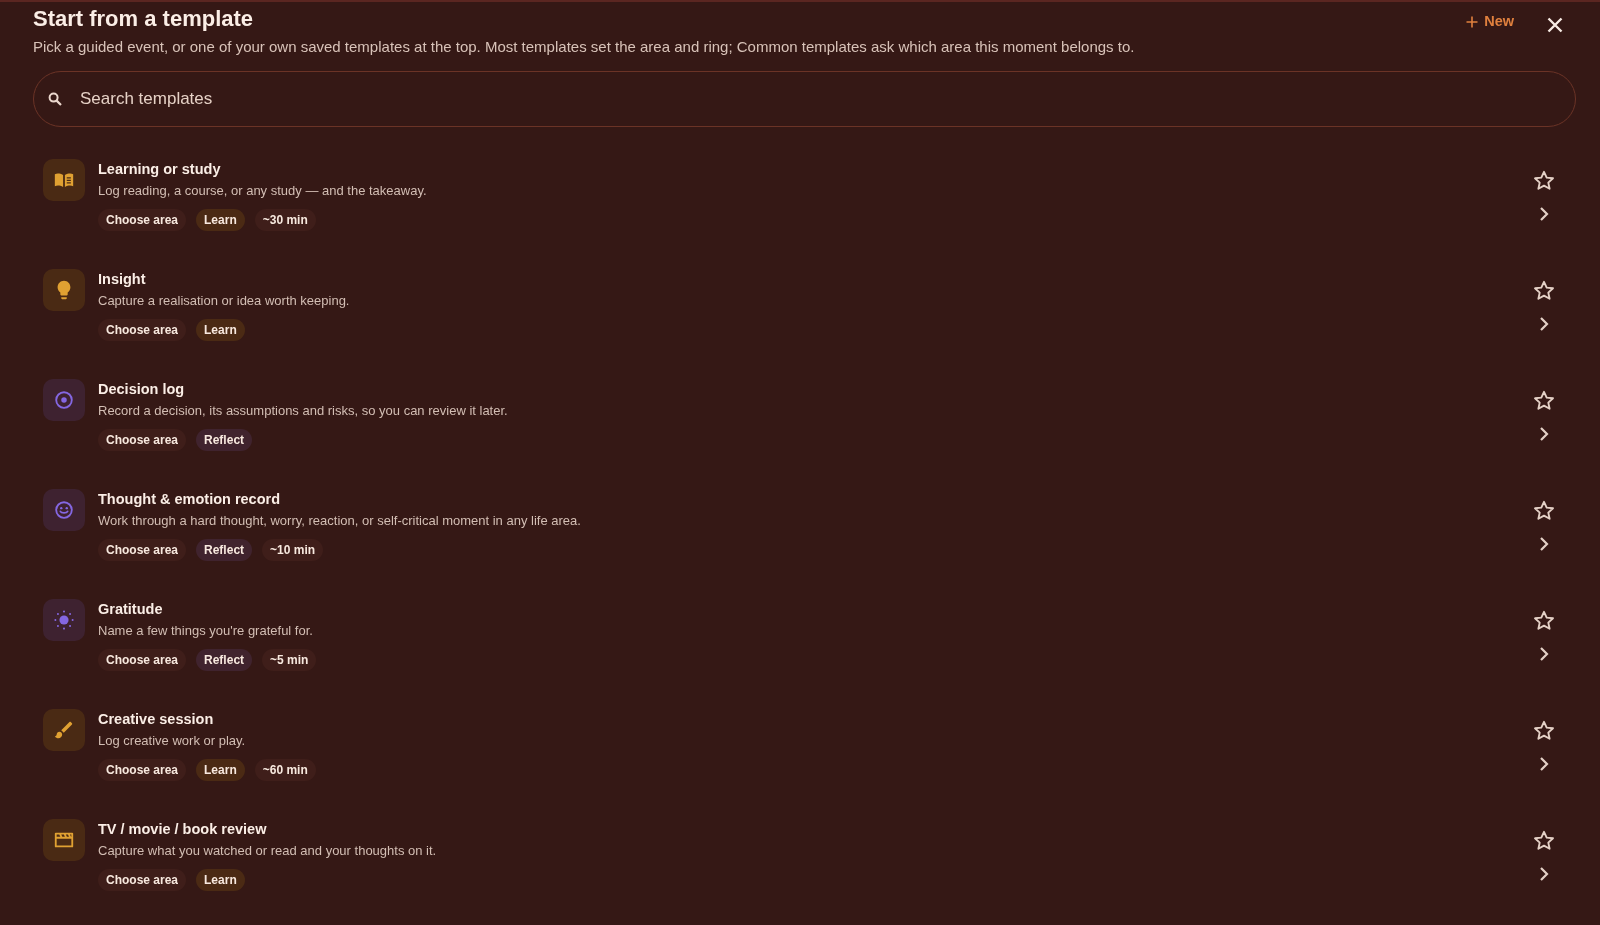  I want to click on template-title: Decision log, so click(142, 389).